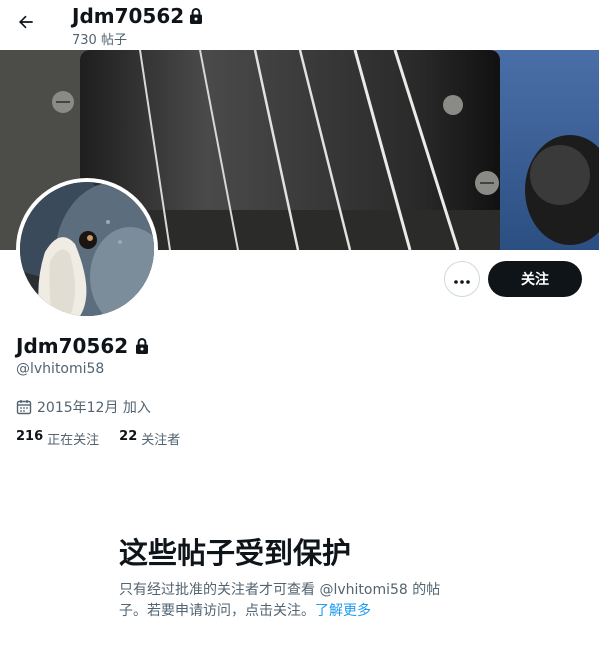  I want to click on more-options-button, so click(462, 279).